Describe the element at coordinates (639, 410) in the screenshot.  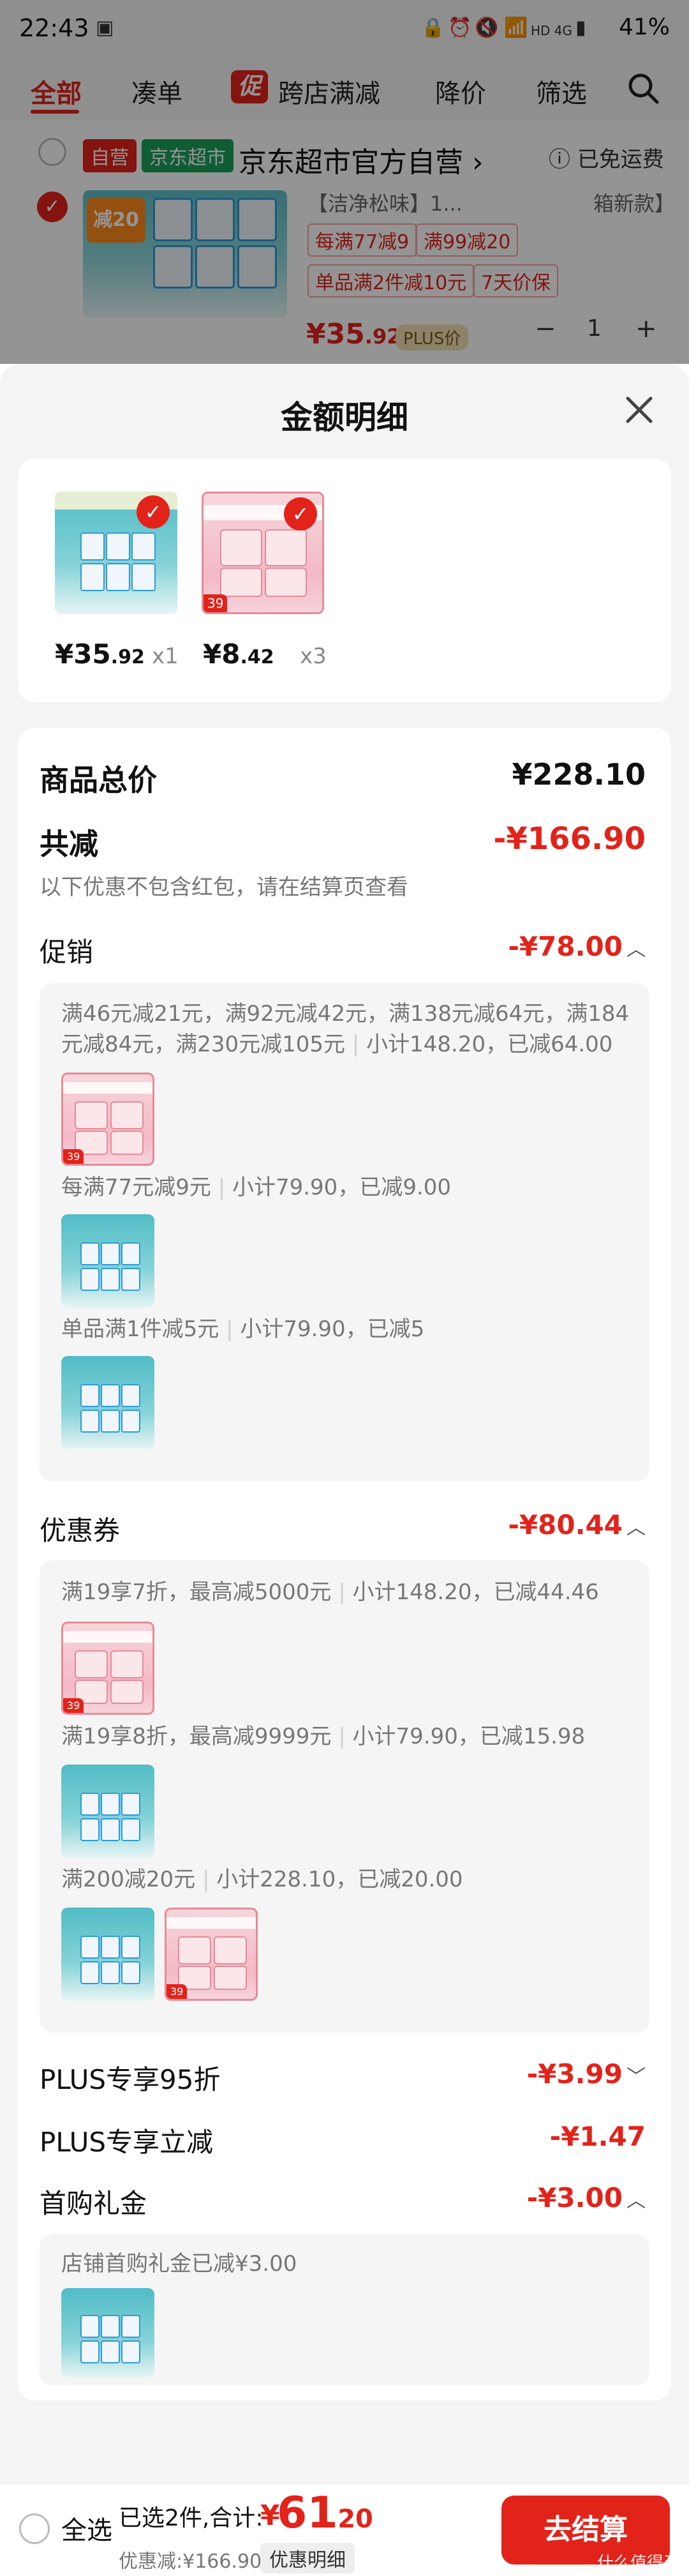
I see `close-icon` at that location.